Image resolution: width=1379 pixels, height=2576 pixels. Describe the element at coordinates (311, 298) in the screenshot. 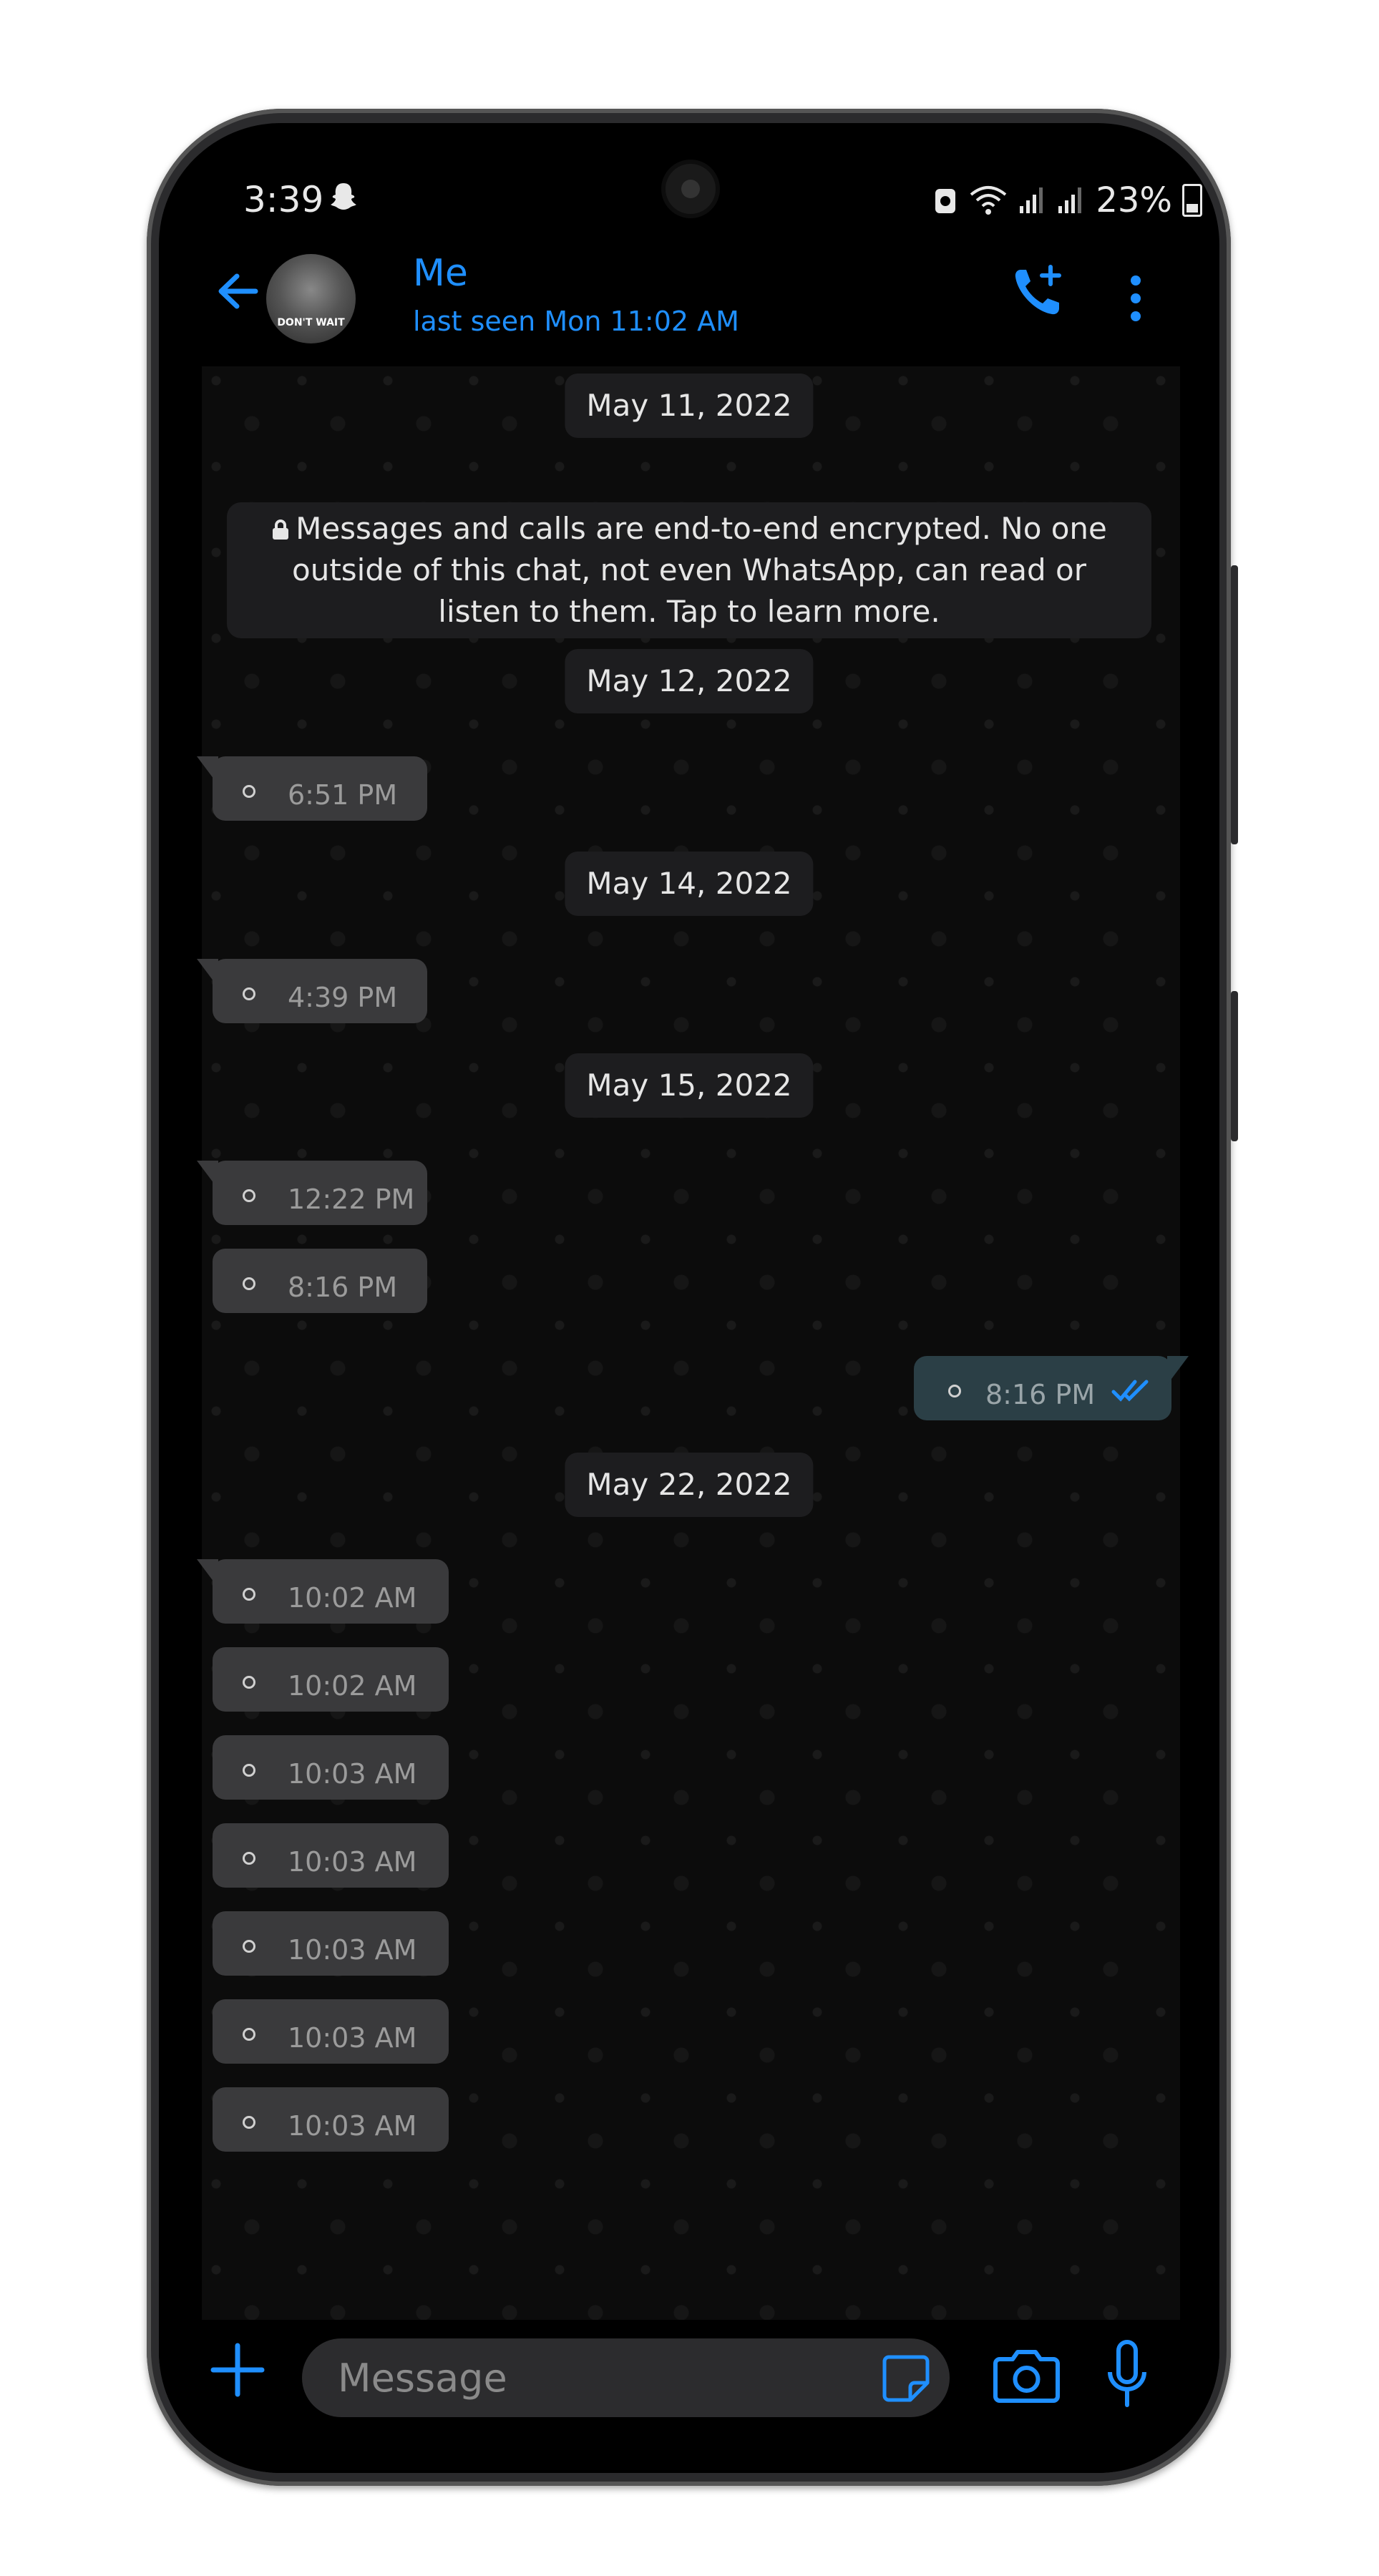

I see `avatar: DON'T WAIT` at that location.